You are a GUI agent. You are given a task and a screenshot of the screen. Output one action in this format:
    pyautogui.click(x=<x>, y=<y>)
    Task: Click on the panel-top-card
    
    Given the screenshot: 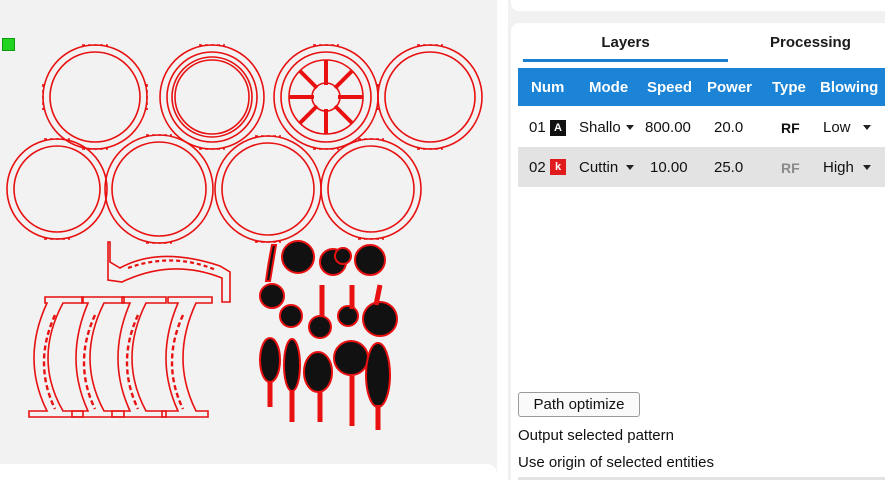 What is the action you would take?
    pyautogui.click(x=698, y=5)
    